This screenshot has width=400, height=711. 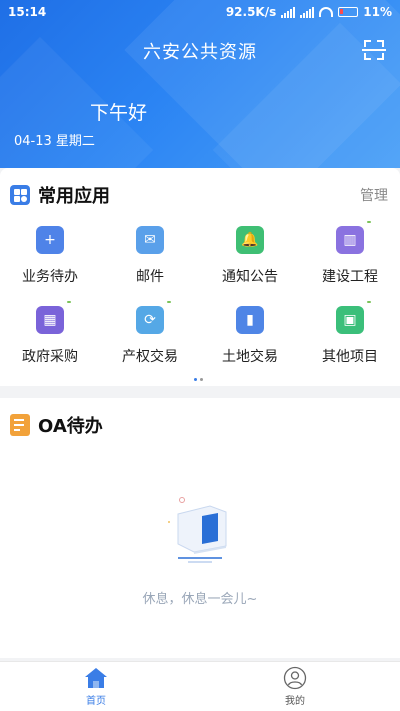 What do you see at coordinates (353, 237) in the screenshot?
I see `building-chart-icon: ▥` at bounding box center [353, 237].